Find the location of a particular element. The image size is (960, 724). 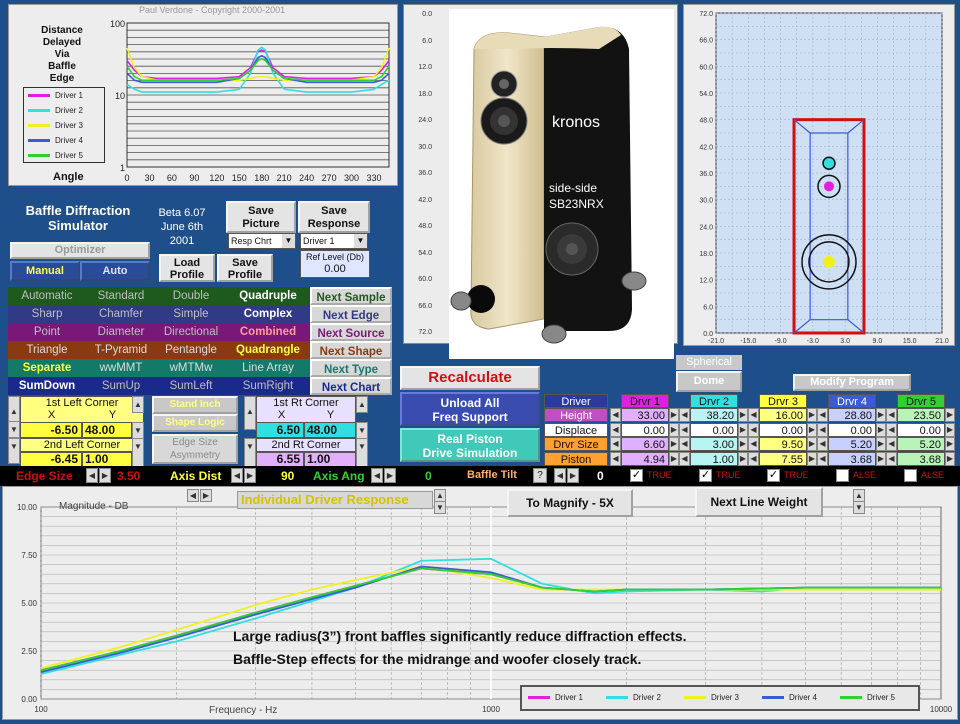

checkbox-icon is located at coordinates (842, 475).